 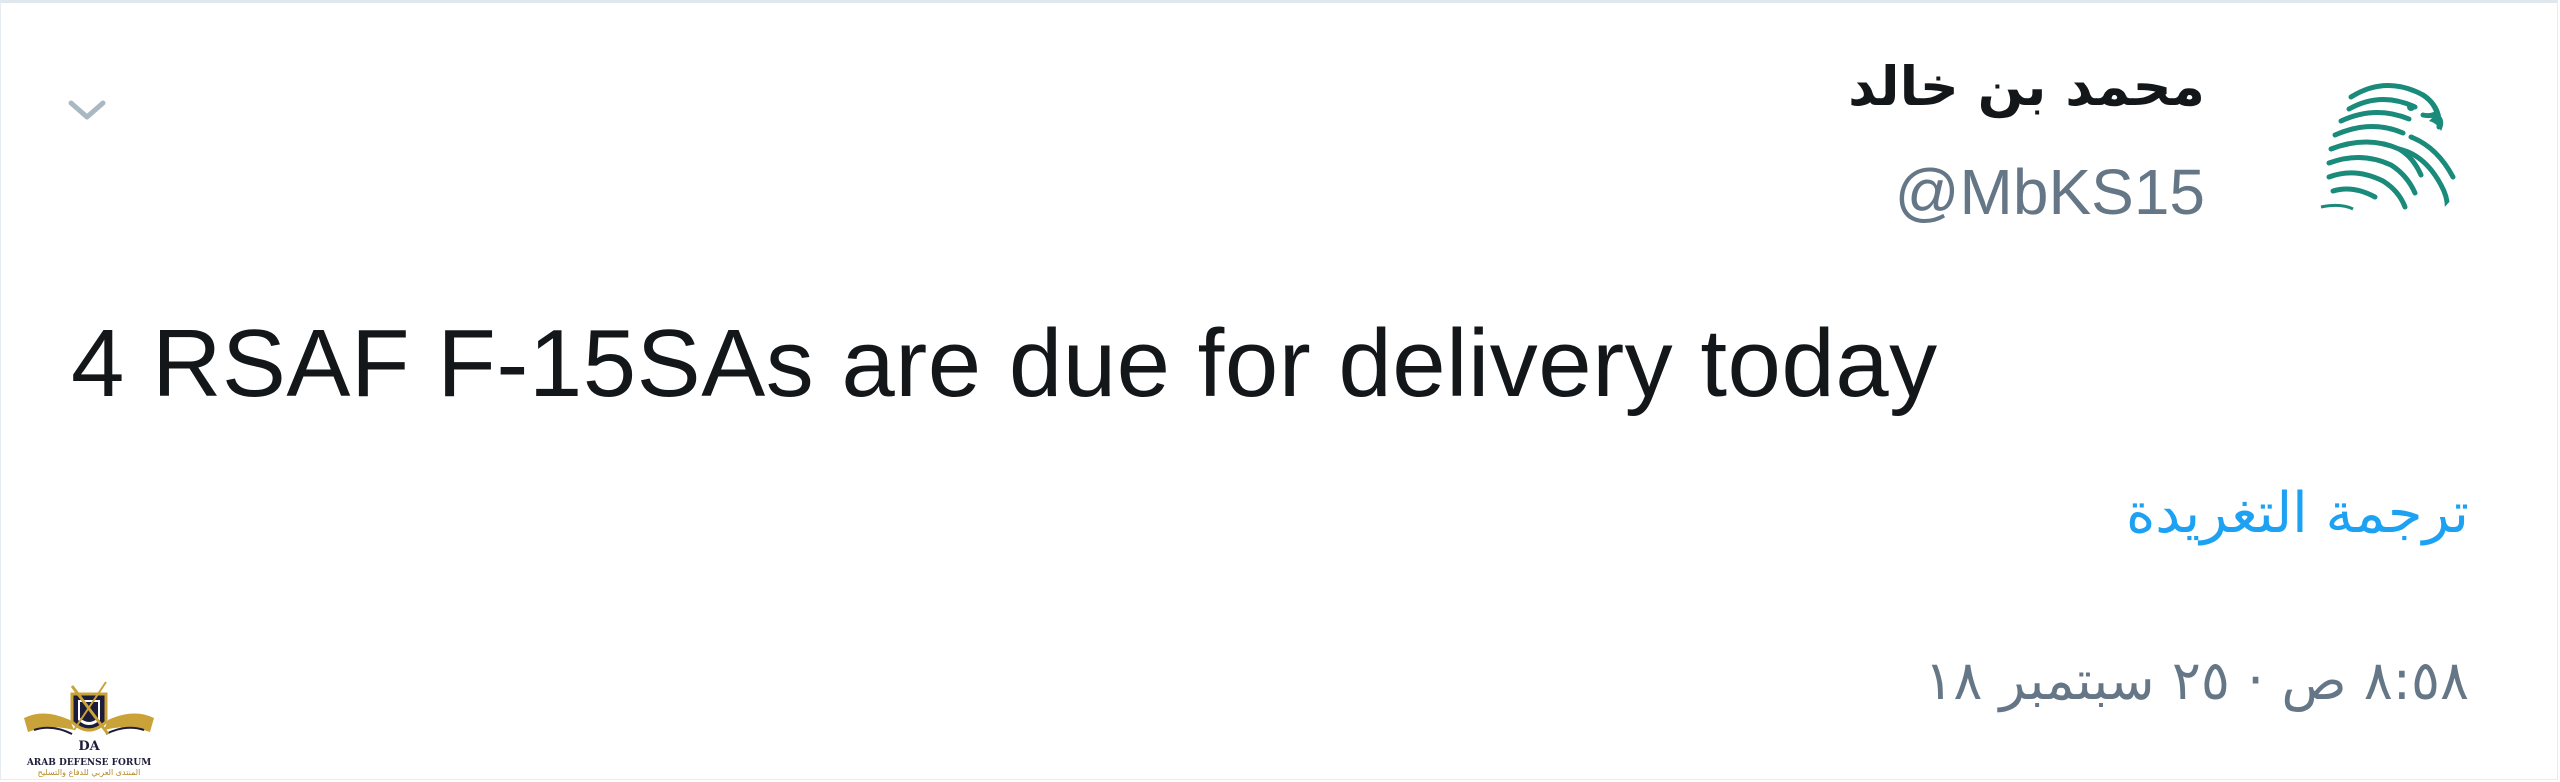 What do you see at coordinates (89, 746) in the screenshot?
I see `svg-text: DA` at bounding box center [89, 746].